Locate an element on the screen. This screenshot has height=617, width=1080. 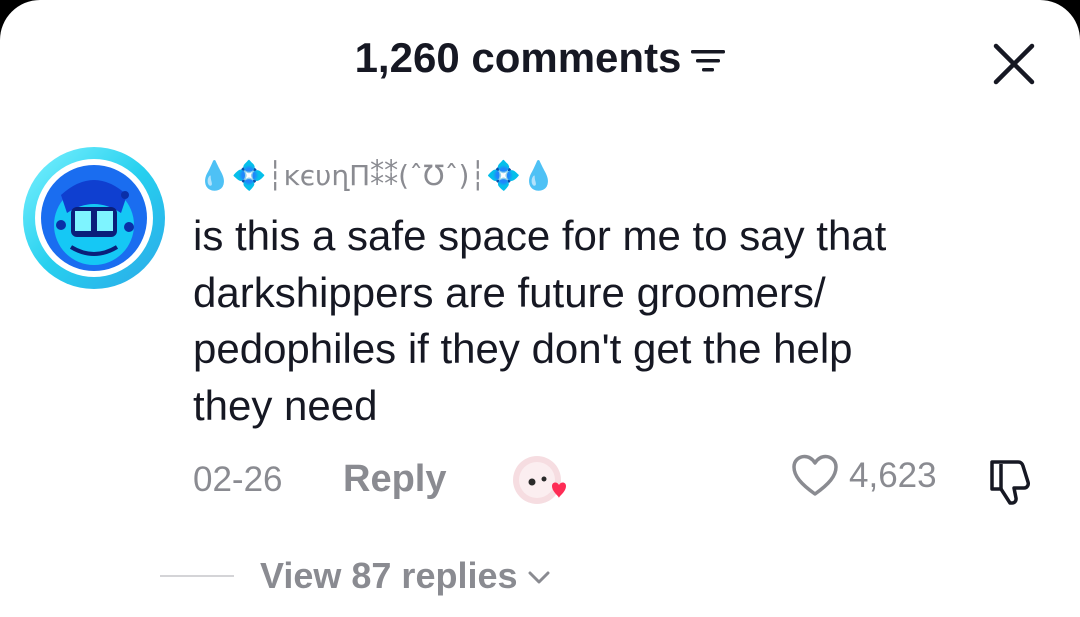
comment-date: 02-26 is located at coordinates (238, 479).